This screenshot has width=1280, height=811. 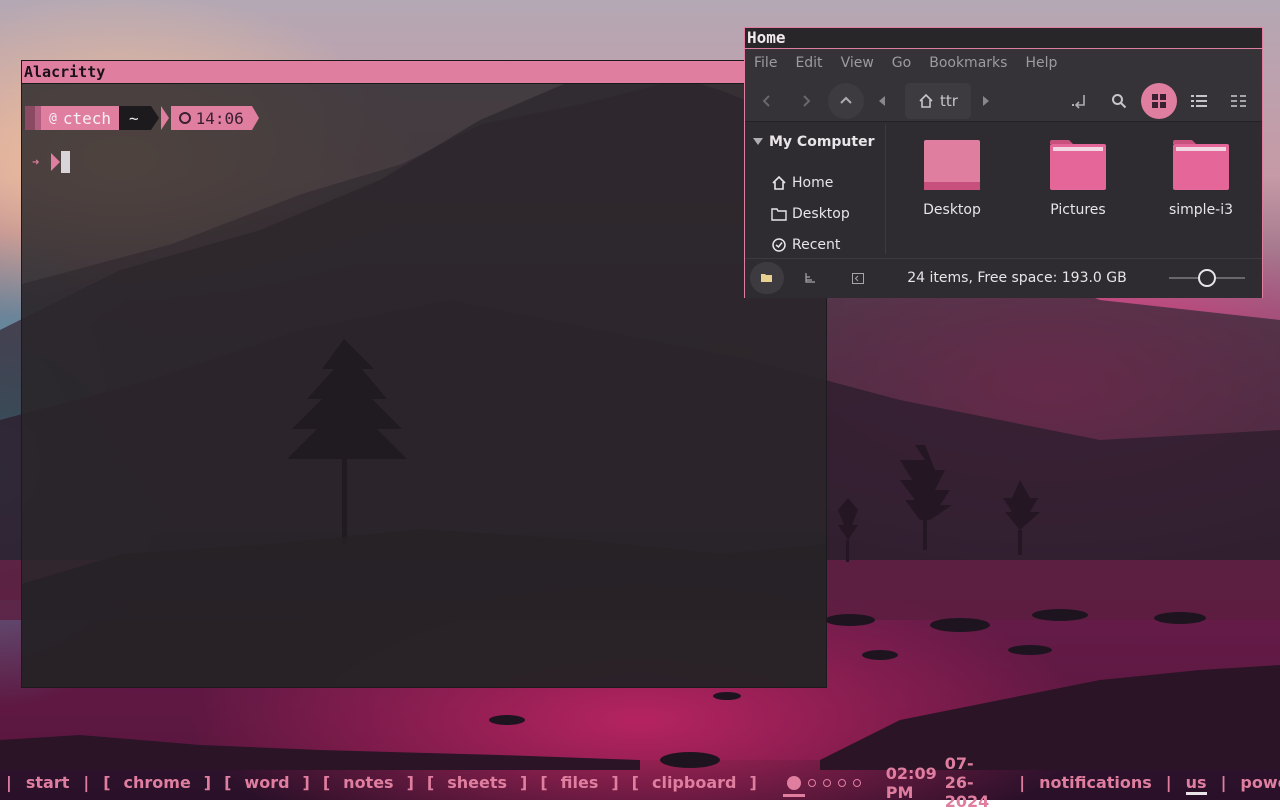 What do you see at coordinates (952, 165) in the screenshot?
I see `desktop-folder-icon` at bounding box center [952, 165].